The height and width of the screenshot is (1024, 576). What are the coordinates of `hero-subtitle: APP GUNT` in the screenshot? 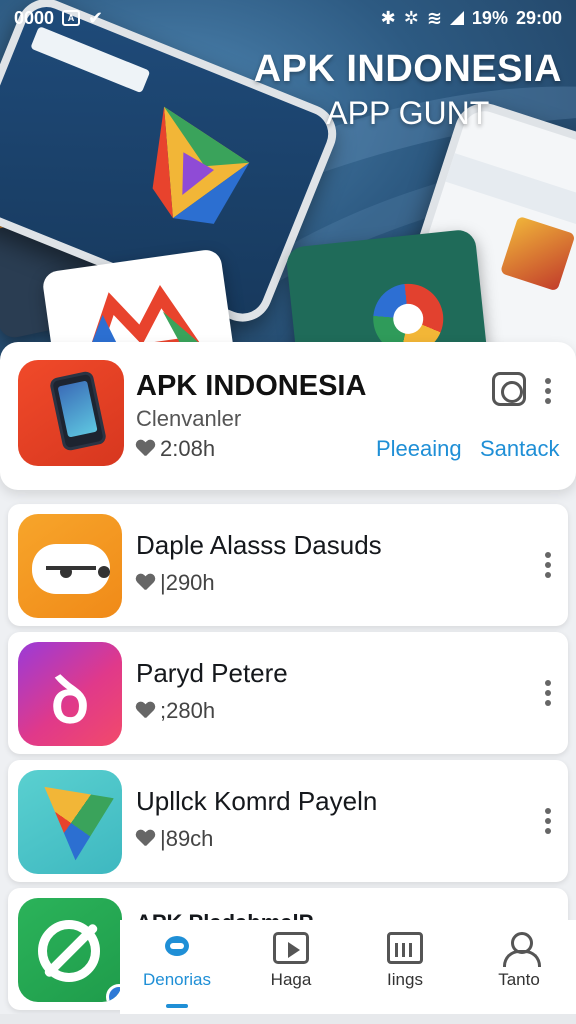 It's located at (408, 113).